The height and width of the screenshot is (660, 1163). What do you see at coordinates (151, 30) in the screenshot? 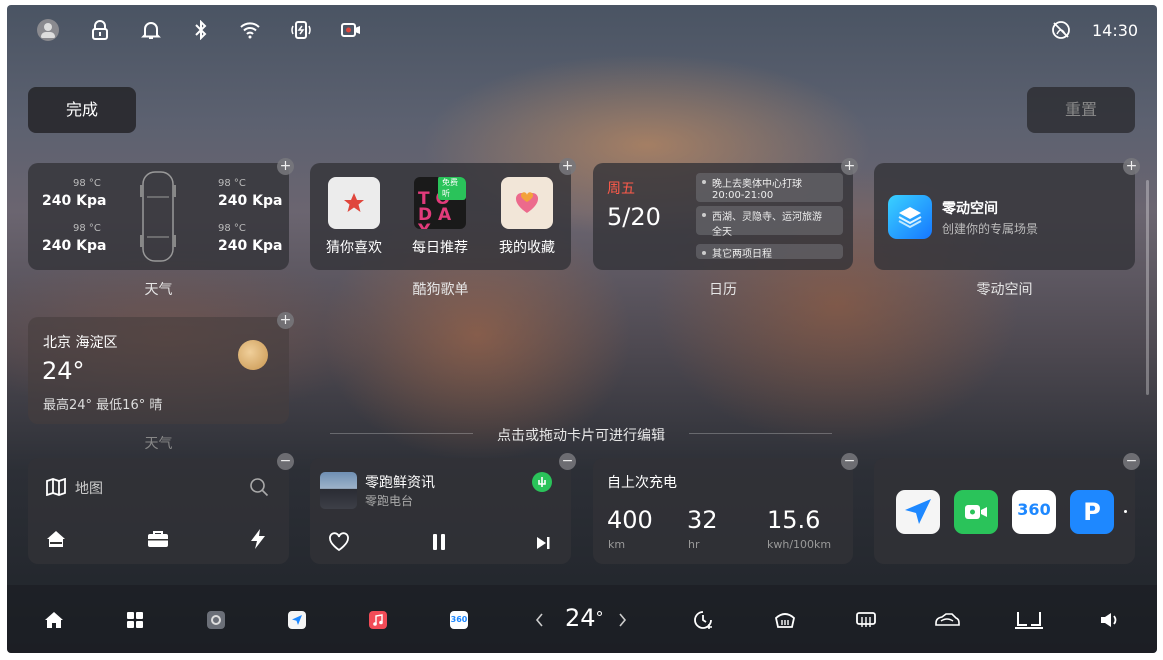
I see `bell-icon` at bounding box center [151, 30].